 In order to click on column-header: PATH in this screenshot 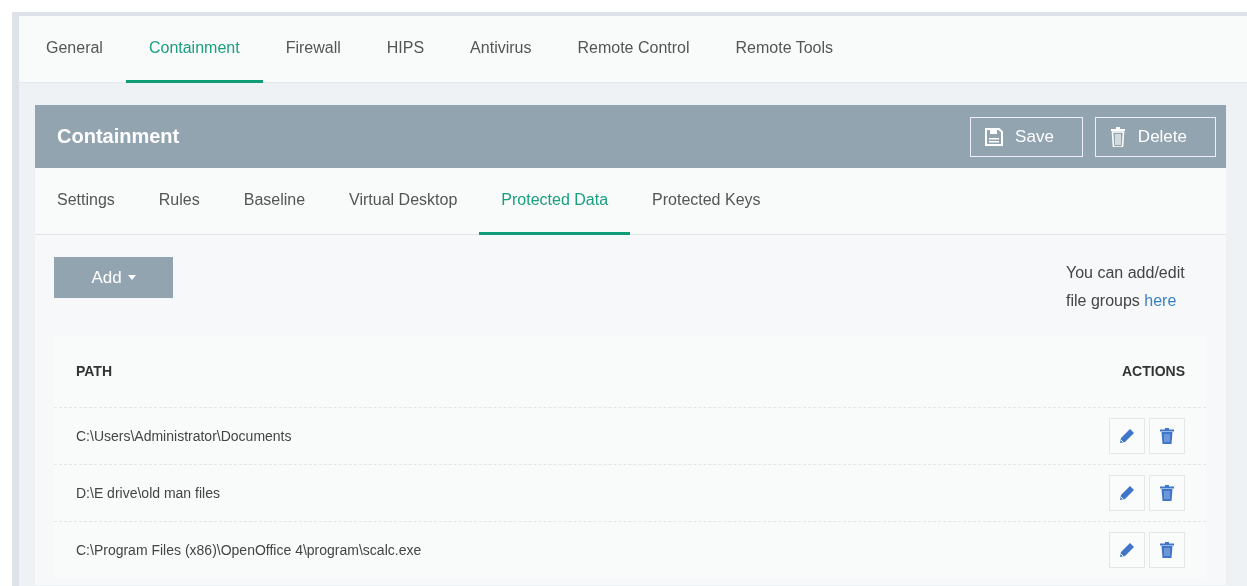, I will do `click(94, 371)`.